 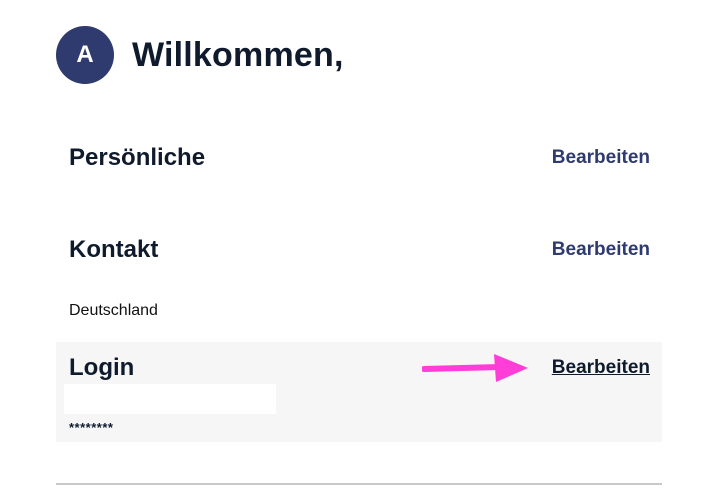 I want to click on section-title-contact: Kontakt, so click(x=114, y=249).